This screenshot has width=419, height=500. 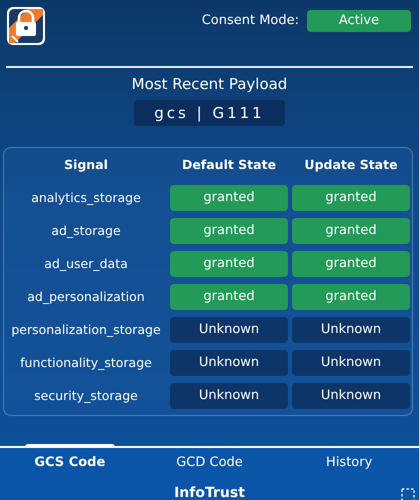 I want to click on tab: History, so click(x=349, y=463).